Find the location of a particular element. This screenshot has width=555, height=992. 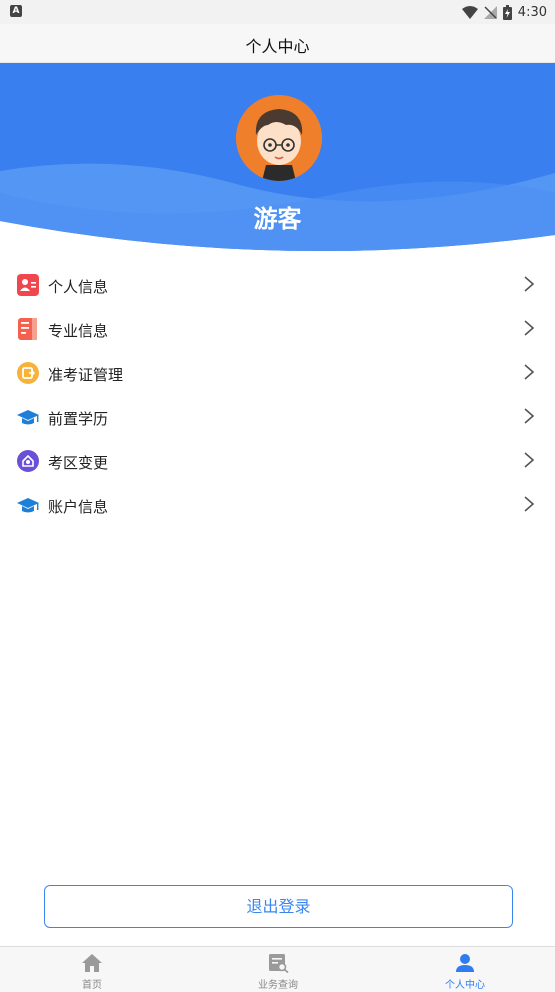

tab-personal-center: 个人中心 is located at coordinates (465, 969).